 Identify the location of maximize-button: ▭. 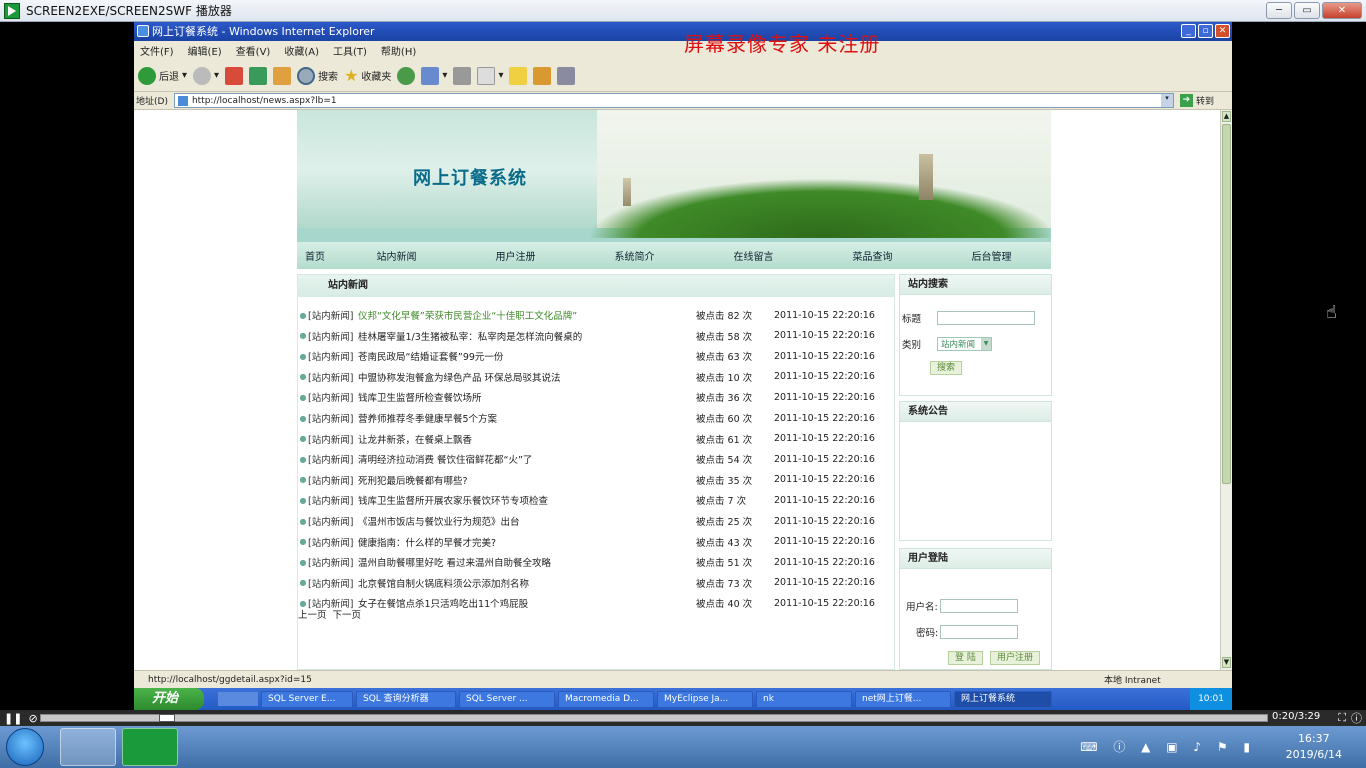
(1307, 10).